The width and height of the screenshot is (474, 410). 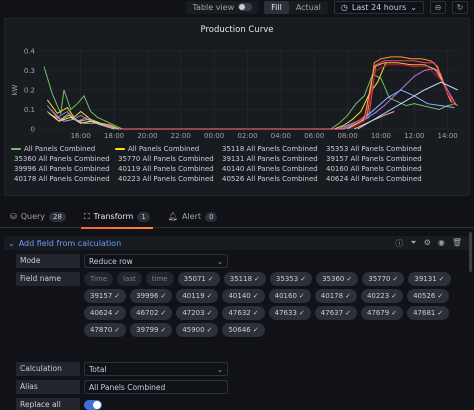 What do you see at coordinates (159, 279) in the screenshot?
I see `field-chip: time` at bounding box center [159, 279].